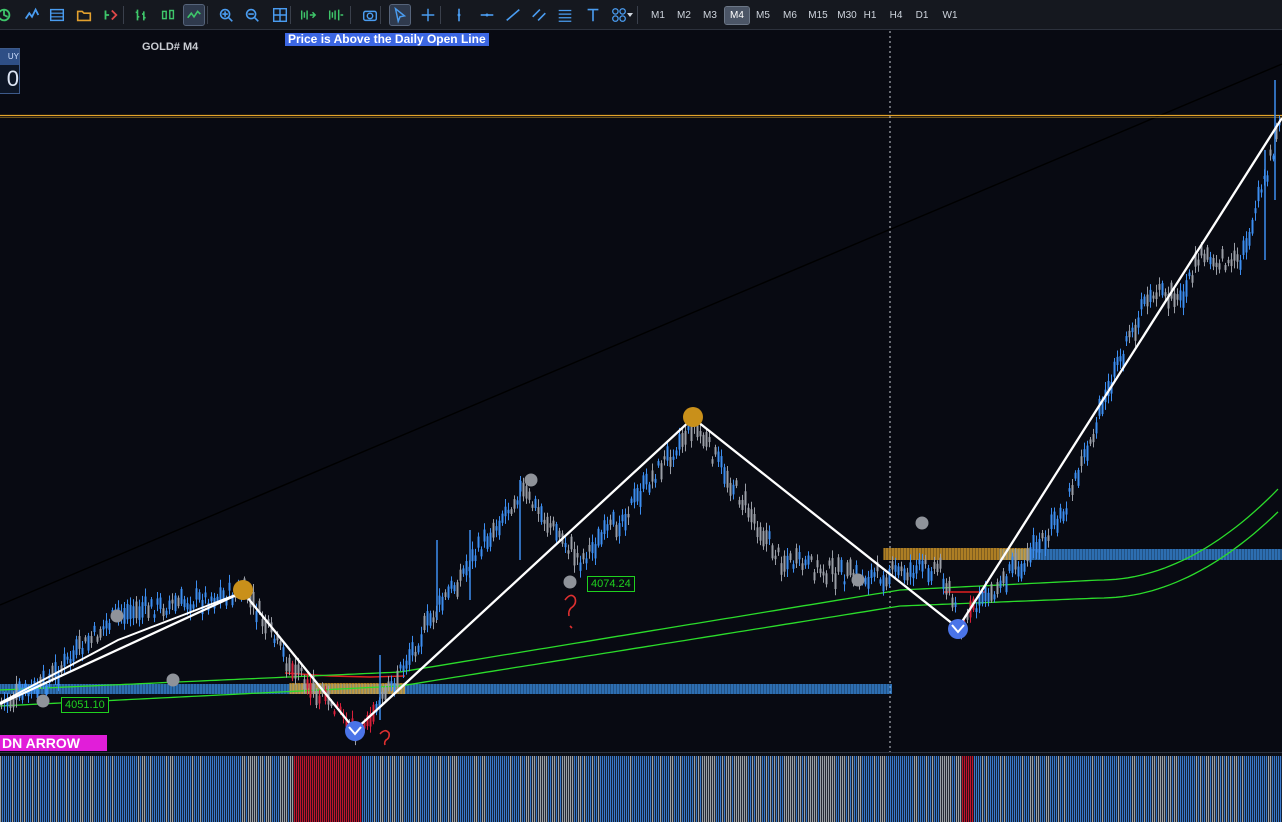  I want to click on scroll-end-button, so click(308, 15).